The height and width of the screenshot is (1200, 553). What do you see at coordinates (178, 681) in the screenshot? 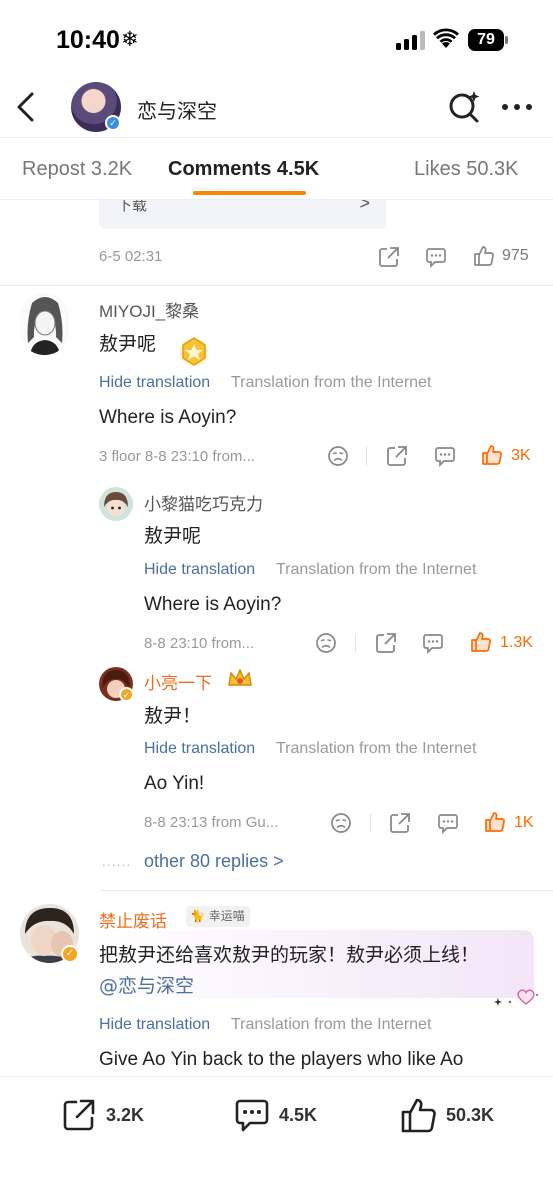
I see `reply-username: 小亮一下` at bounding box center [178, 681].